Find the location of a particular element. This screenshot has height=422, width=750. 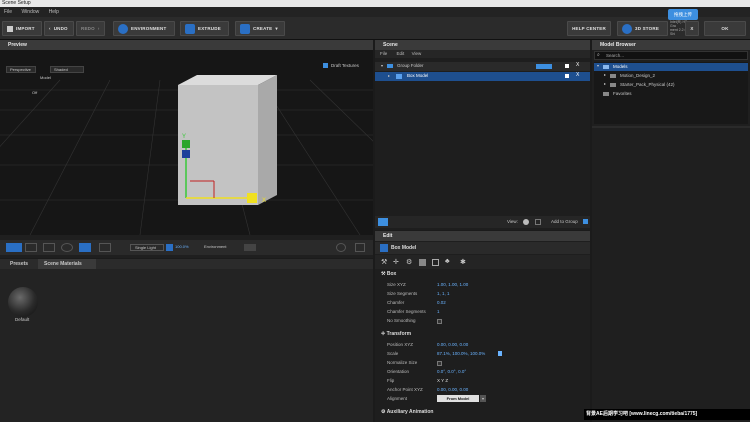

chamfer-value: 0.02 is located at coordinates (441, 302).